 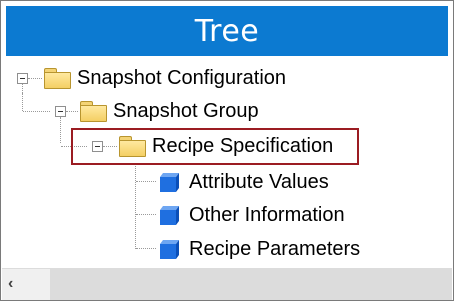 What do you see at coordinates (275, 248) in the screenshot?
I see `tree-node-label: Recipe Parameters` at bounding box center [275, 248].